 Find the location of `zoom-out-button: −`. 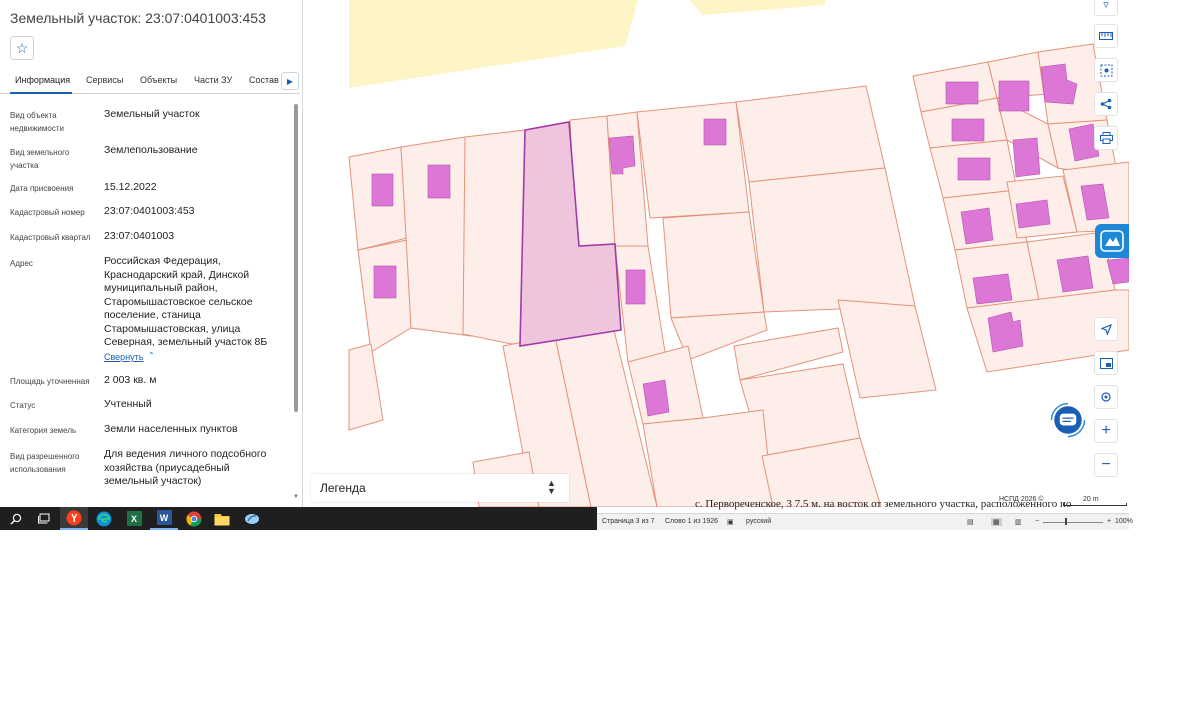

zoom-out-button: − is located at coordinates (1106, 465).